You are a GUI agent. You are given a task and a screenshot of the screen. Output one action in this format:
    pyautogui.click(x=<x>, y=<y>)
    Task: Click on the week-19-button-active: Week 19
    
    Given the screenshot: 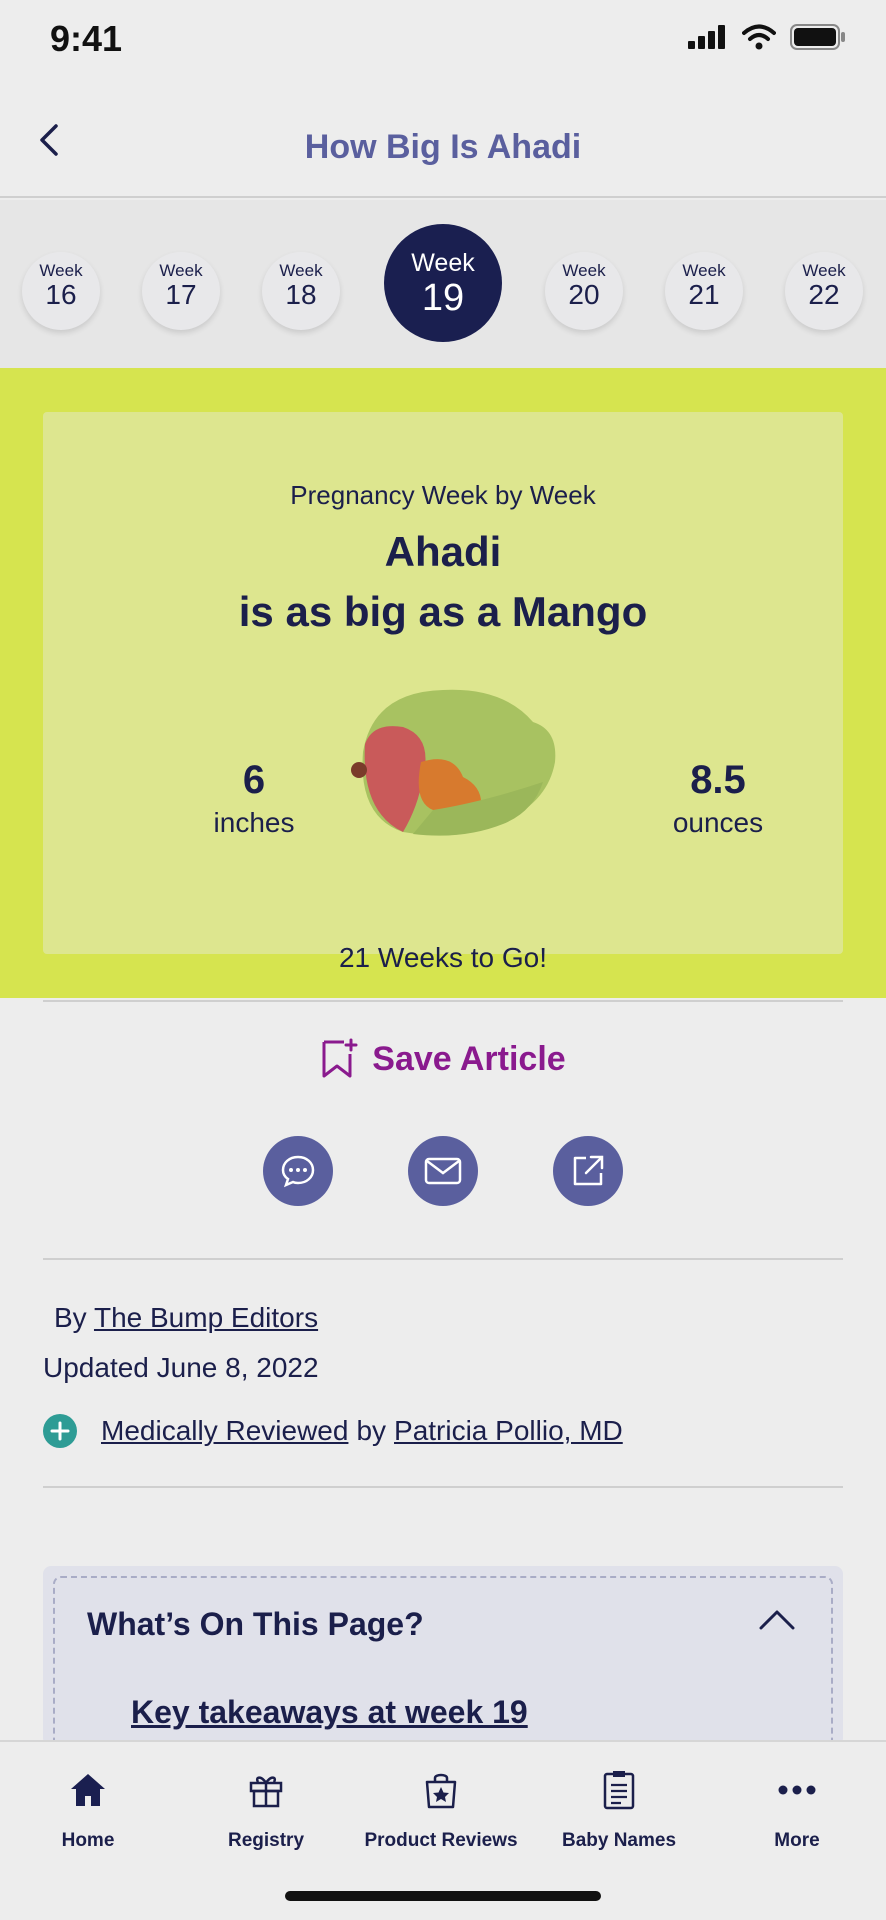 What is the action you would take?
    pyautogui.click(x=443, y=283)
    